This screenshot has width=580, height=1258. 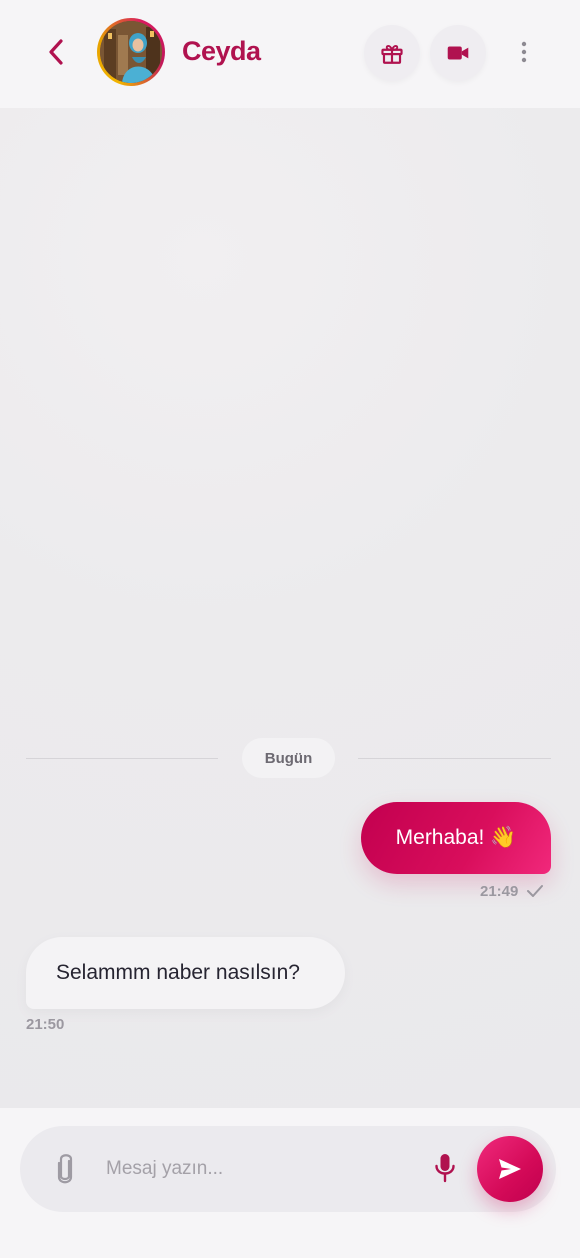 I want to click on voice-record-button, so click(x=445, y=1168).